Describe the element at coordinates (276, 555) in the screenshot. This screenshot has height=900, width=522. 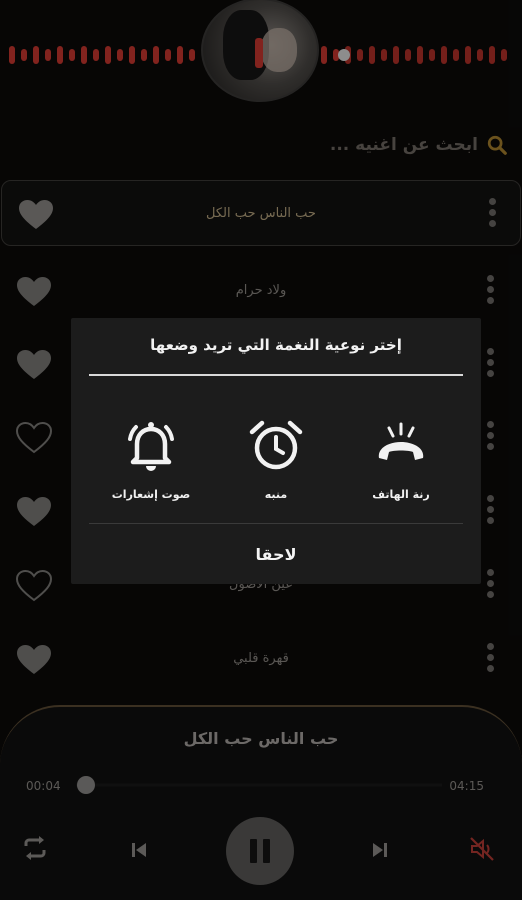
I see `later-button: لاحقا` at that location.